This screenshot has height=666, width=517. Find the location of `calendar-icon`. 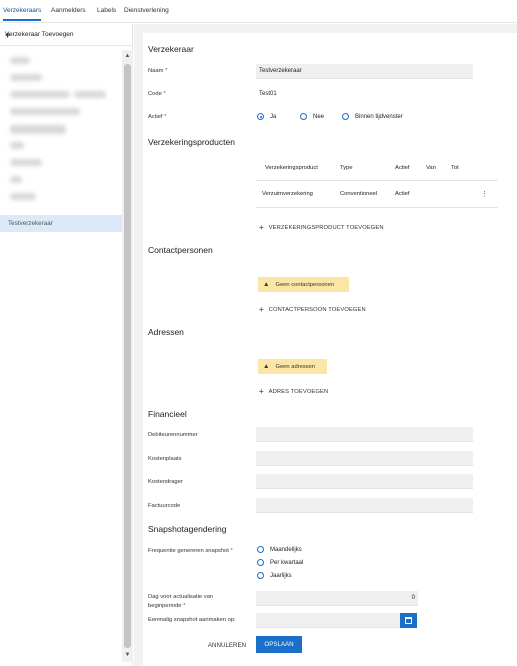

calendar-icon is located at coordinates (408, 620).